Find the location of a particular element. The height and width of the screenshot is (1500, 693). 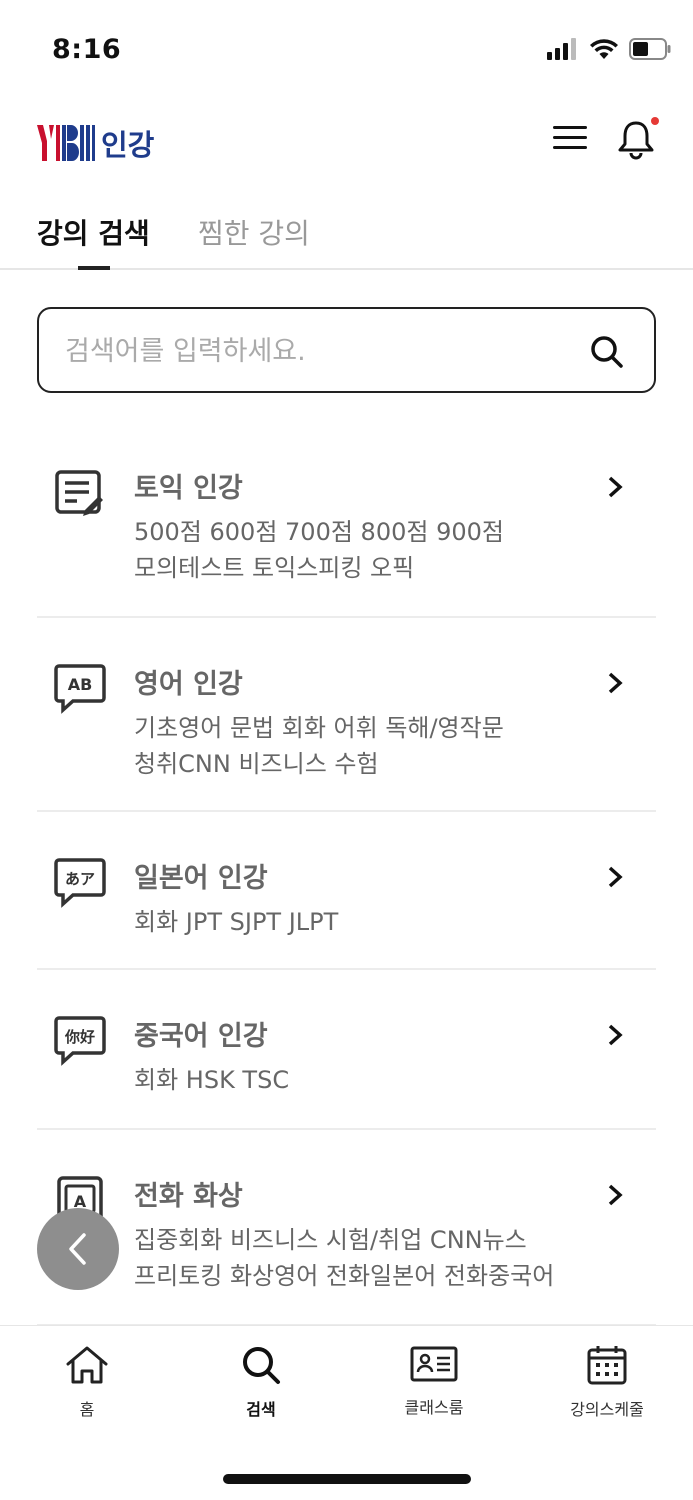

nav-item-home: 홈 is located at coordinates (87, 1382).